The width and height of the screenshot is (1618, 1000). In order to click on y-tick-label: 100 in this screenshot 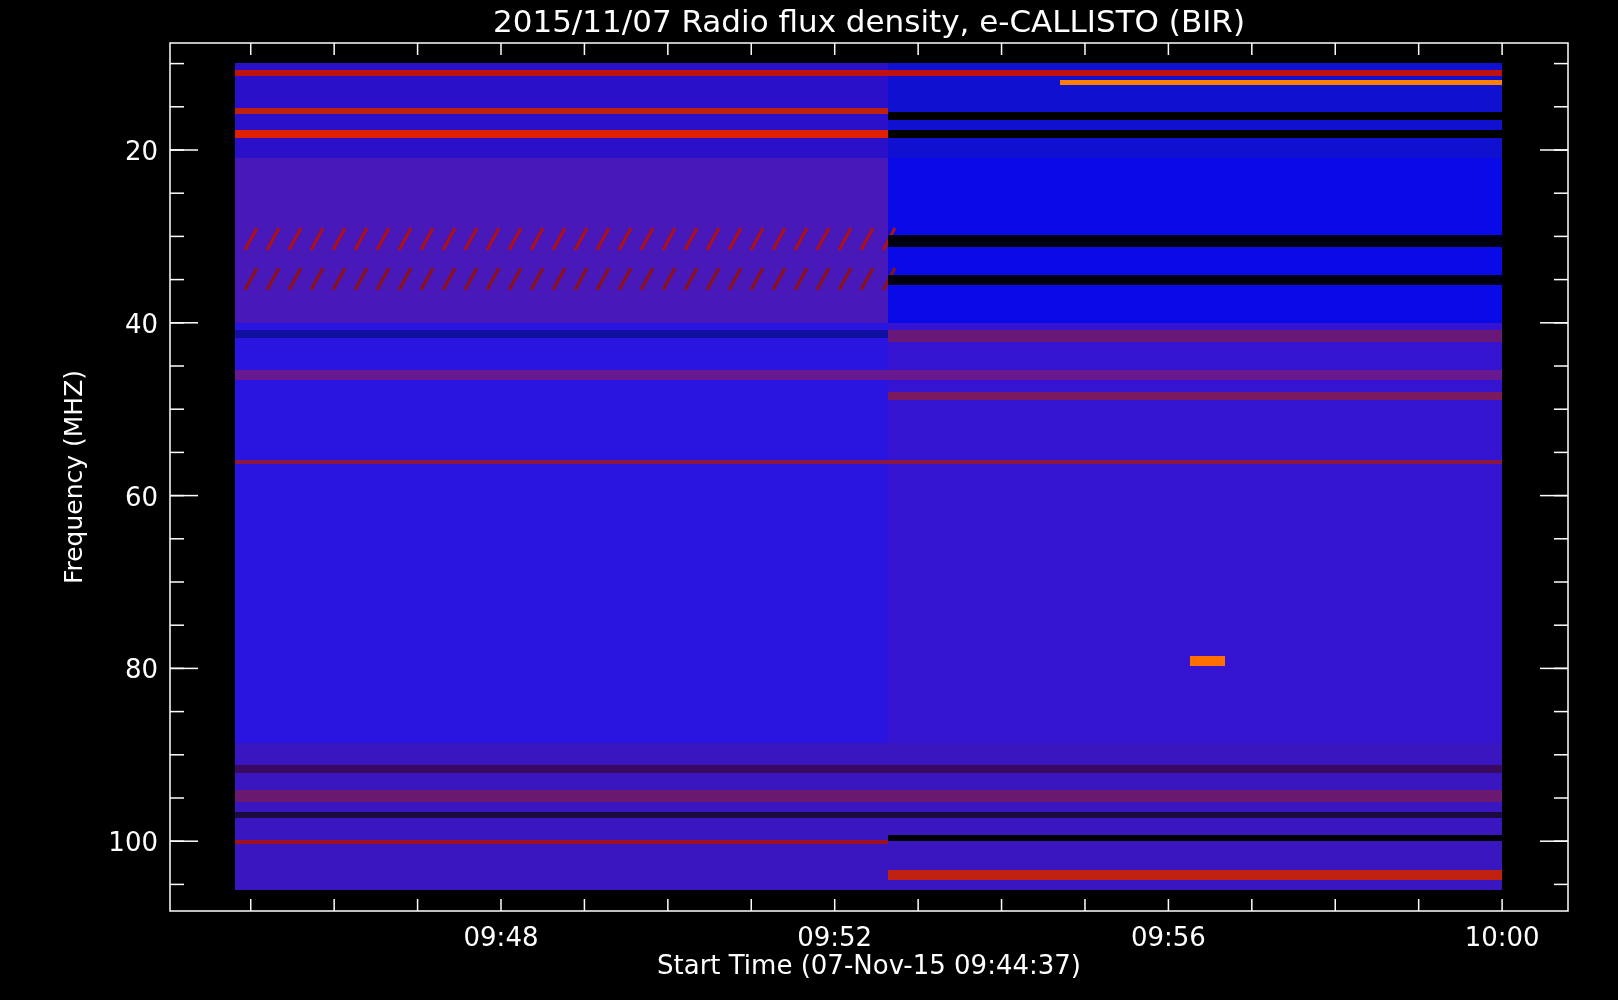, I will do `click(133, 842)`.